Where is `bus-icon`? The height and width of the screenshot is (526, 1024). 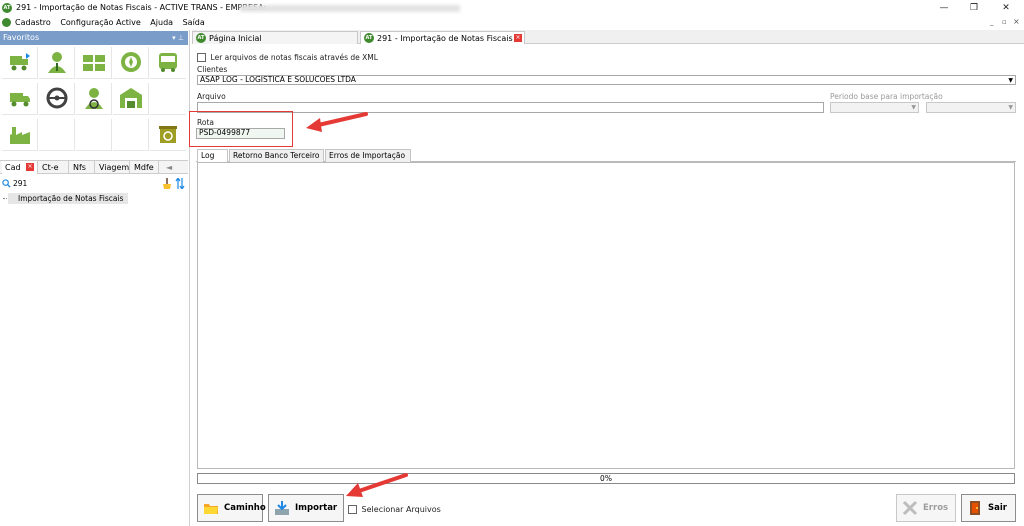 bus-icon is located at coordinates (168, 62).